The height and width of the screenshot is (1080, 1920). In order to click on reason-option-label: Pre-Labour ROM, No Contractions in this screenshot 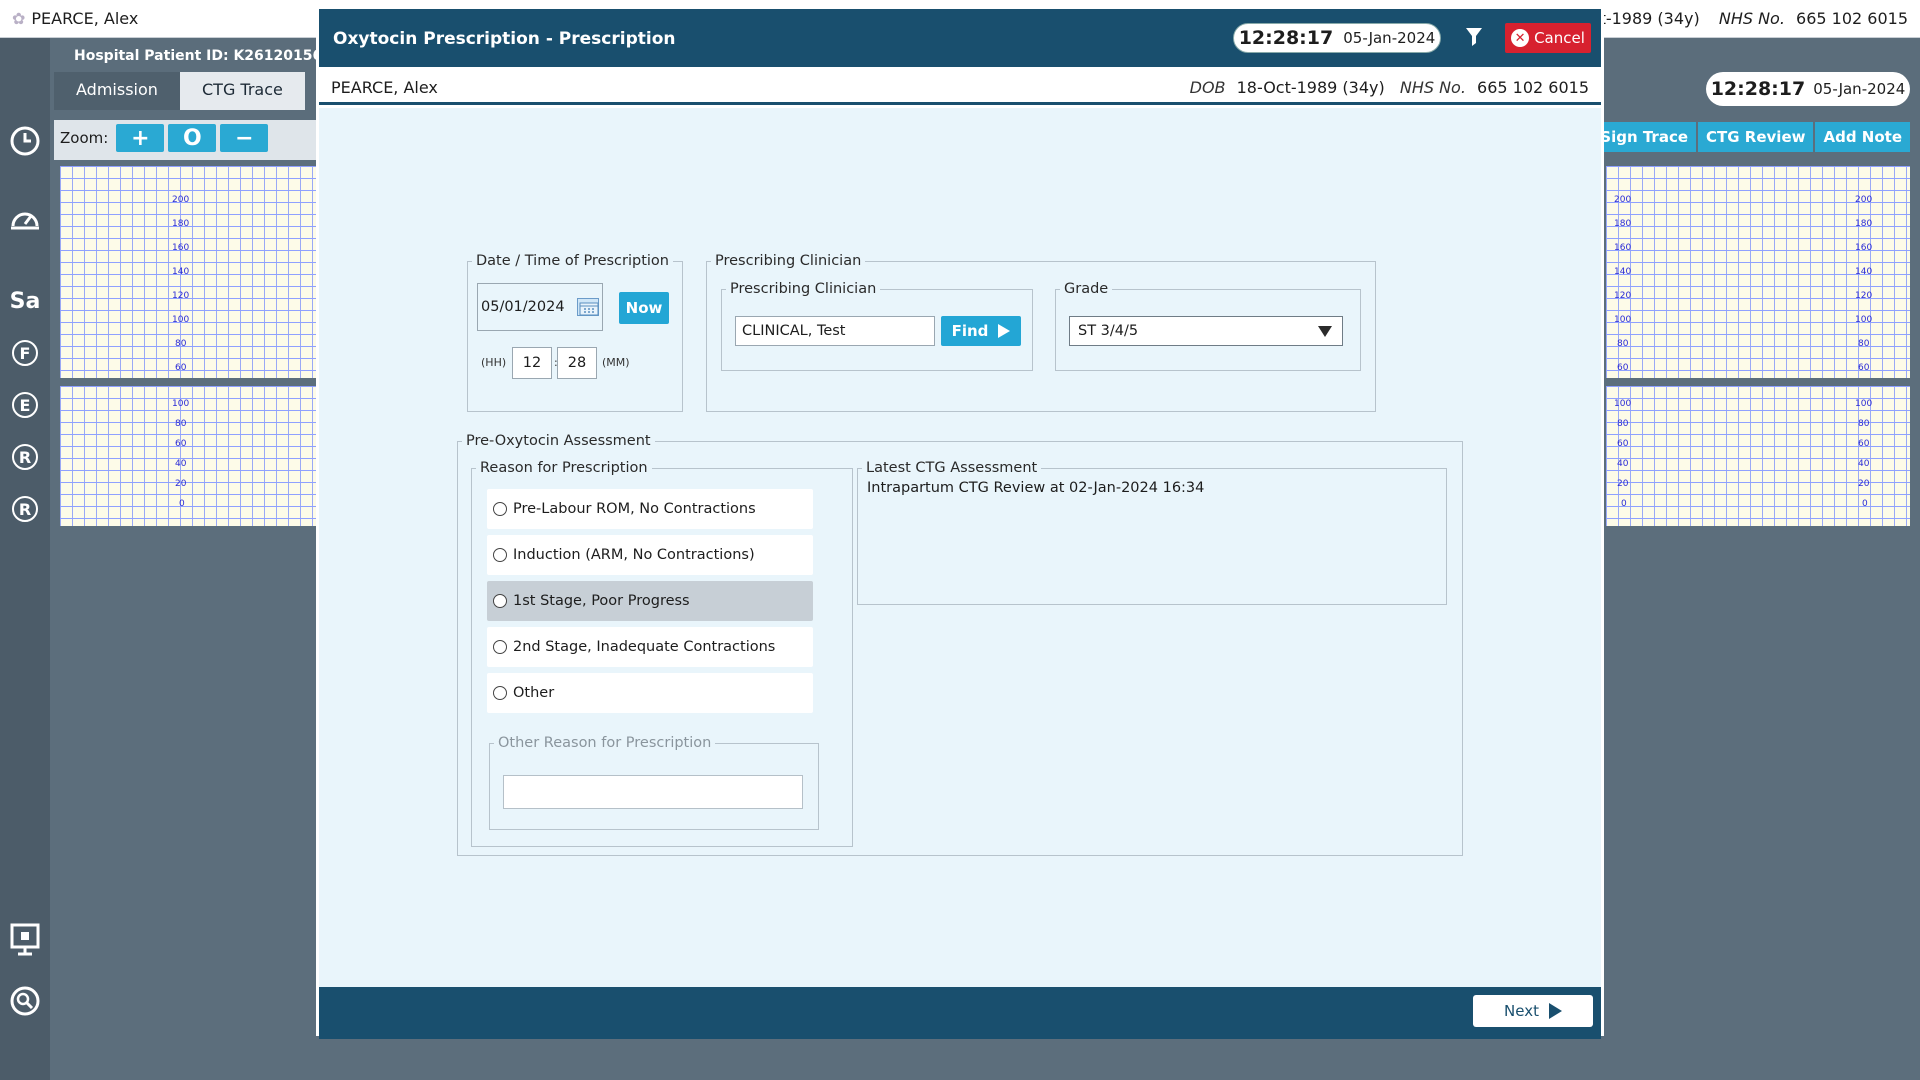, I will do `click(634, 509)`.